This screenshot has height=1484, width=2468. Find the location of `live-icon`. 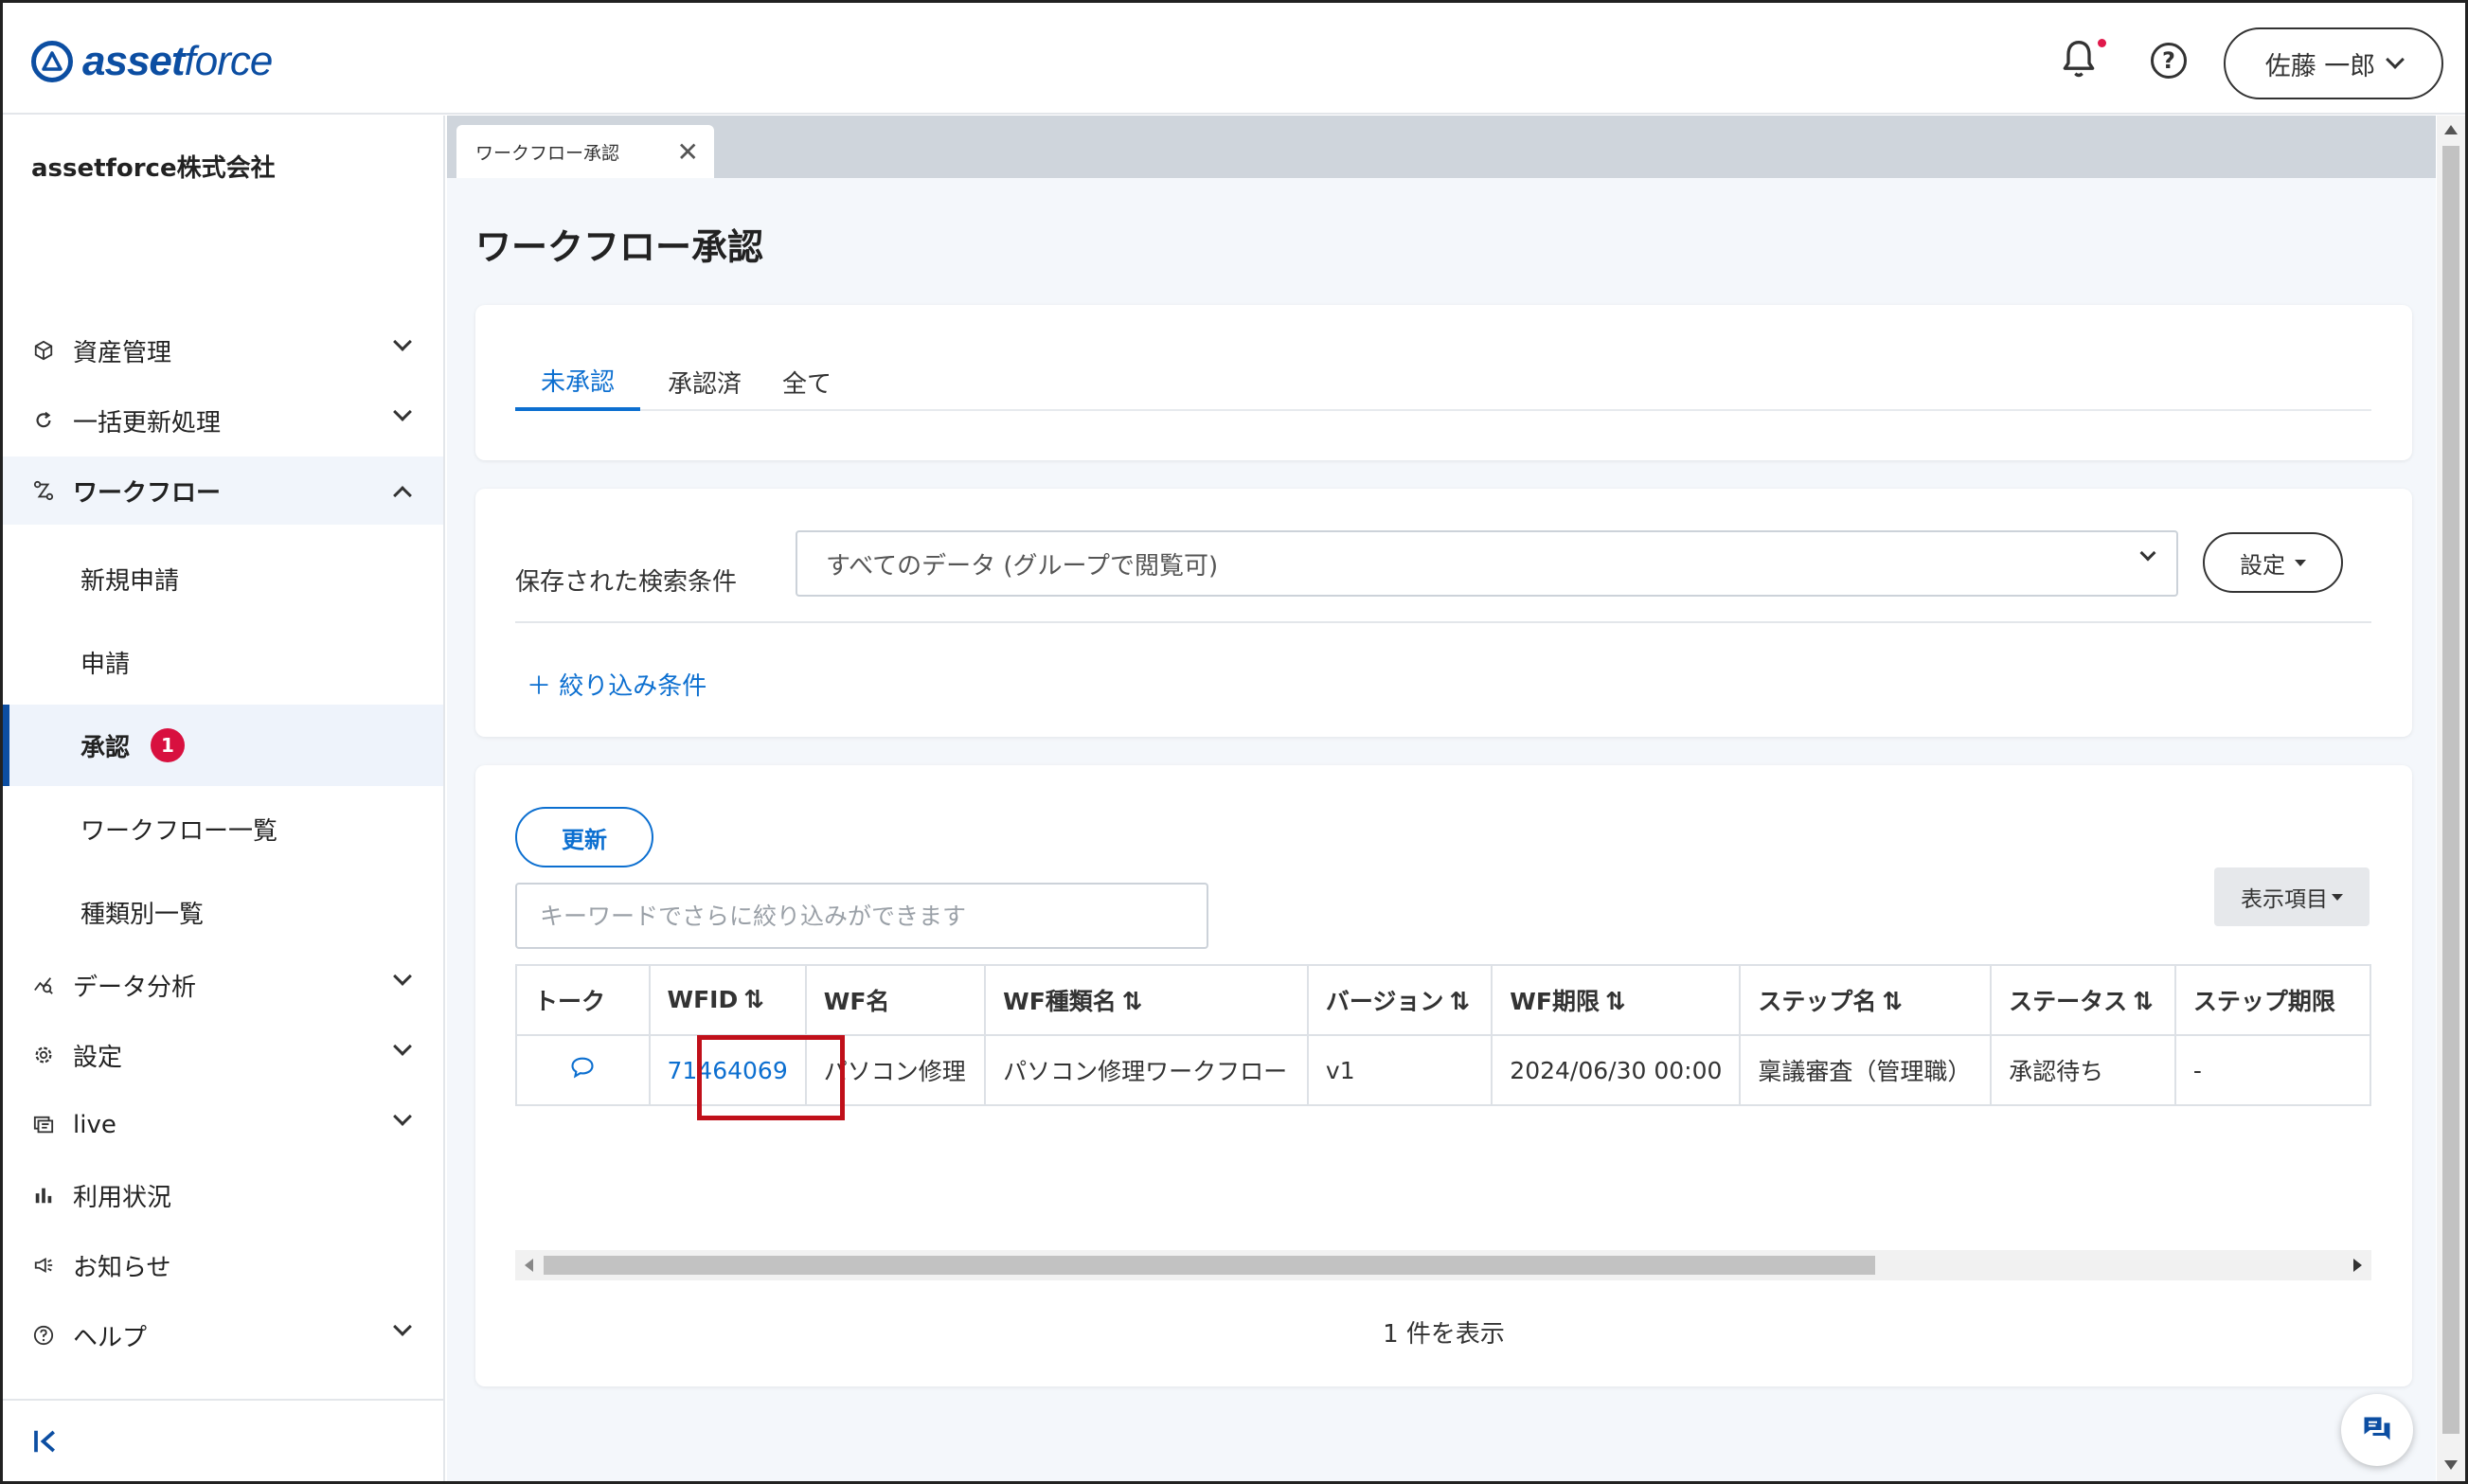

live-icon is located at coordinates (44, 1125).